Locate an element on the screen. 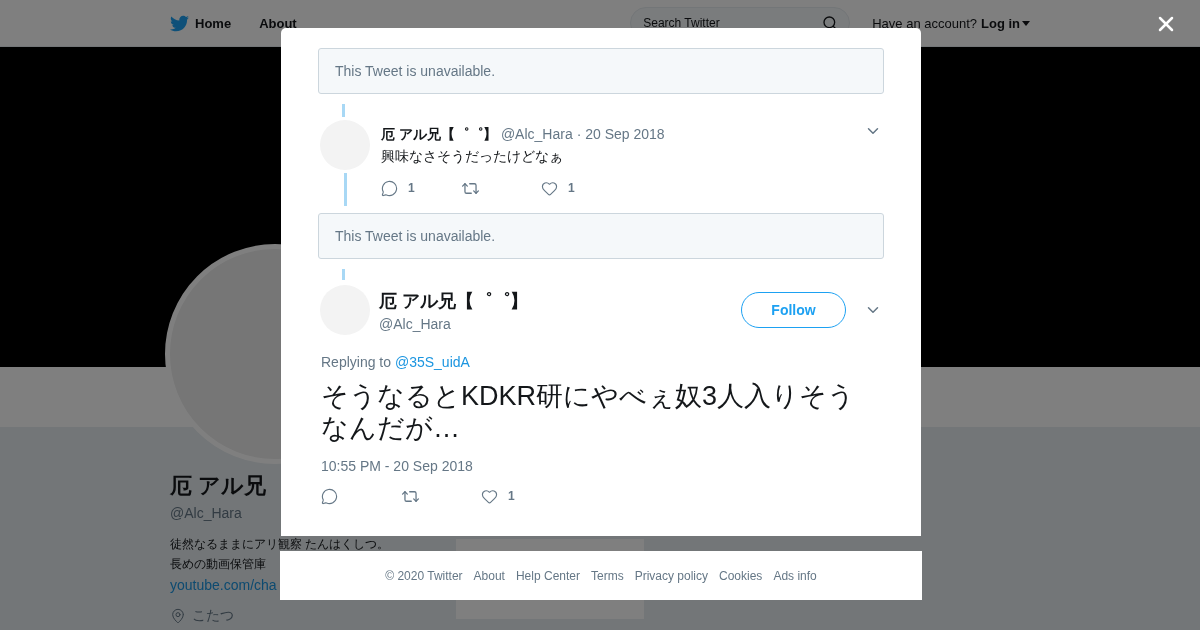 This screenshot has height=630, width=1200. footer-link: Terms is located at coordinates (607, 575).